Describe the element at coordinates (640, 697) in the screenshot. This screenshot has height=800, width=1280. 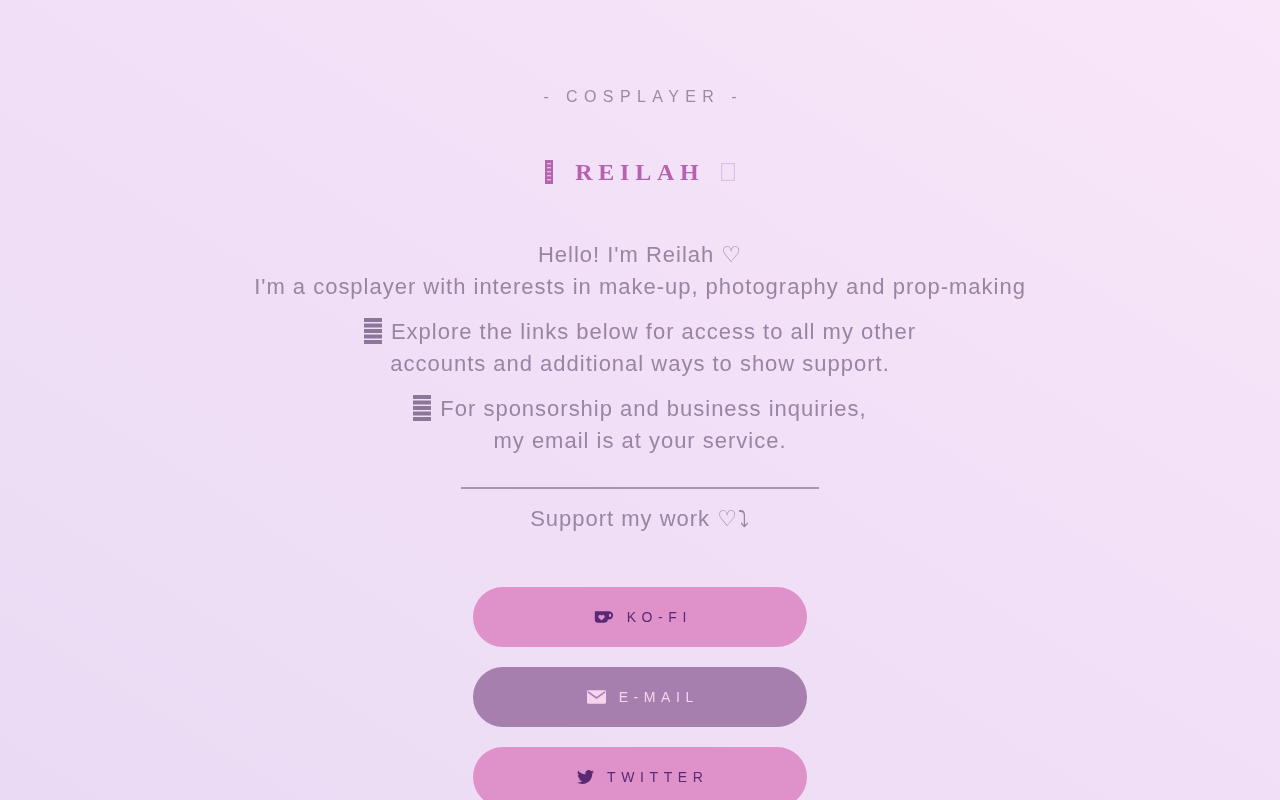
I see `link-button: E-MAIL` at that location.